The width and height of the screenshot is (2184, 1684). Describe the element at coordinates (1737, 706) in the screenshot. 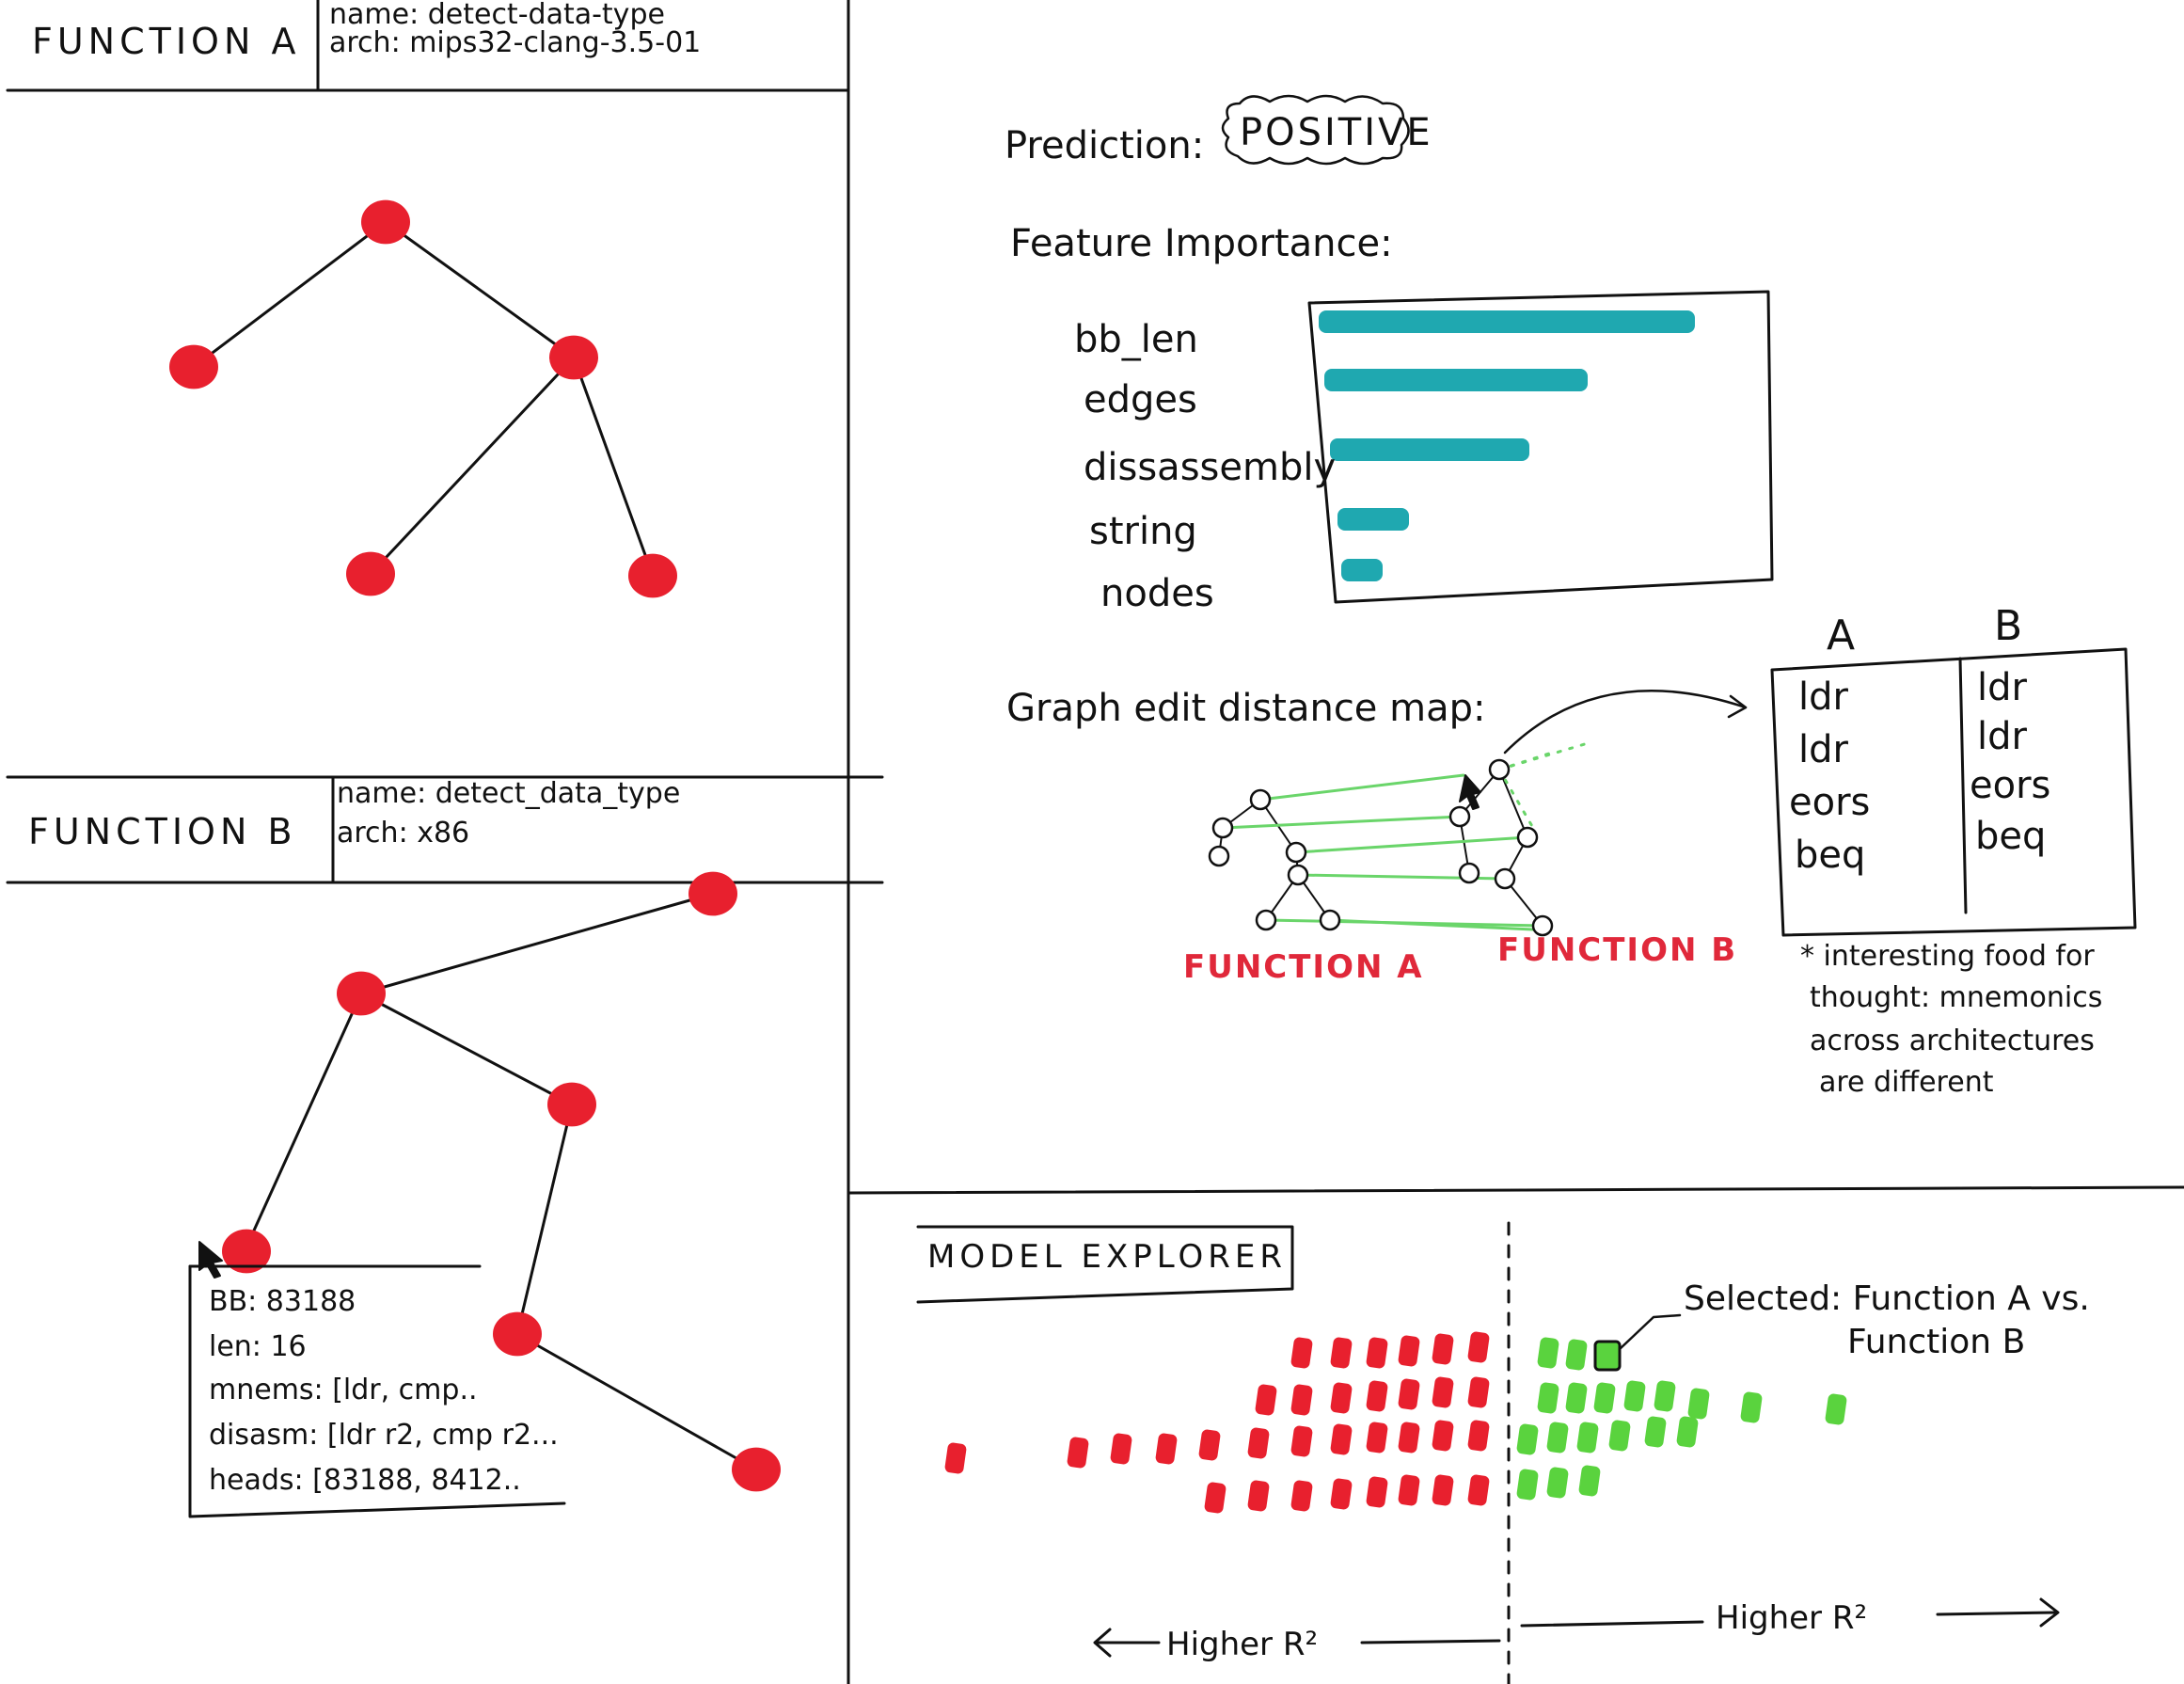

I see `ged-arrow-head` at that location.